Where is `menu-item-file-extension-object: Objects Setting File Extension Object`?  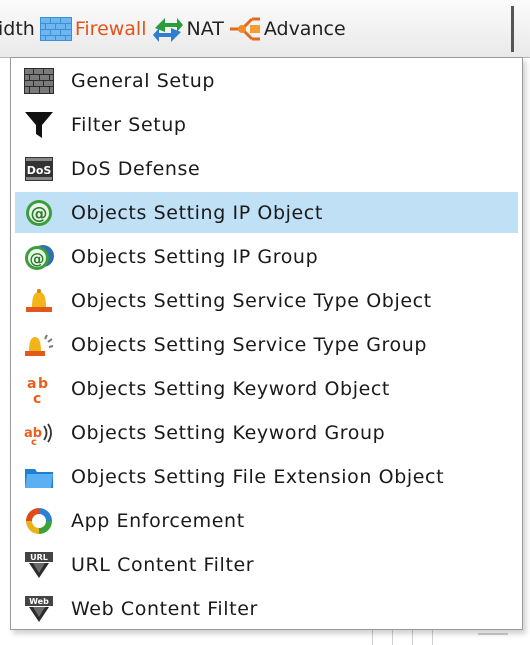 menu-item-file-extension-object: Objects Setting File Extension Object is located at coordinates (266, 476).